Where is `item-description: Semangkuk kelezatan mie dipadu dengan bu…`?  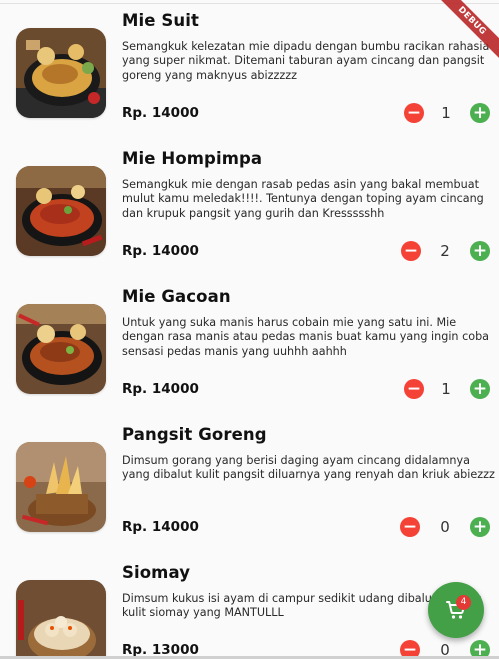
item-description: Semangkuk kelezatan mie dipadu dengan bu… is located at coordinates (306, 61).